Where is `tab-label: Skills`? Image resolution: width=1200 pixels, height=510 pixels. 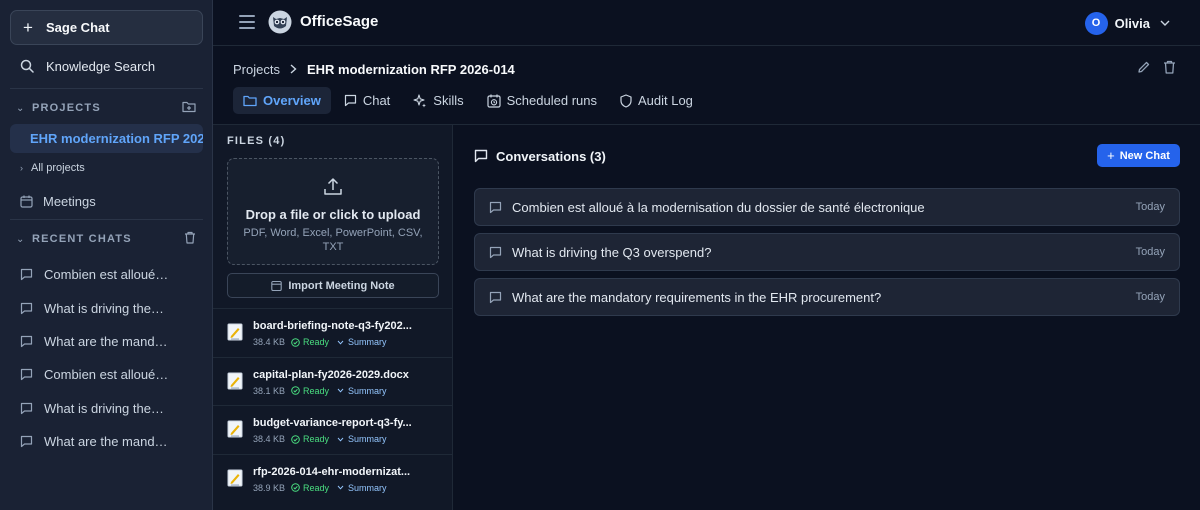 tab-label: Skills is located at coordinates (448, 100).